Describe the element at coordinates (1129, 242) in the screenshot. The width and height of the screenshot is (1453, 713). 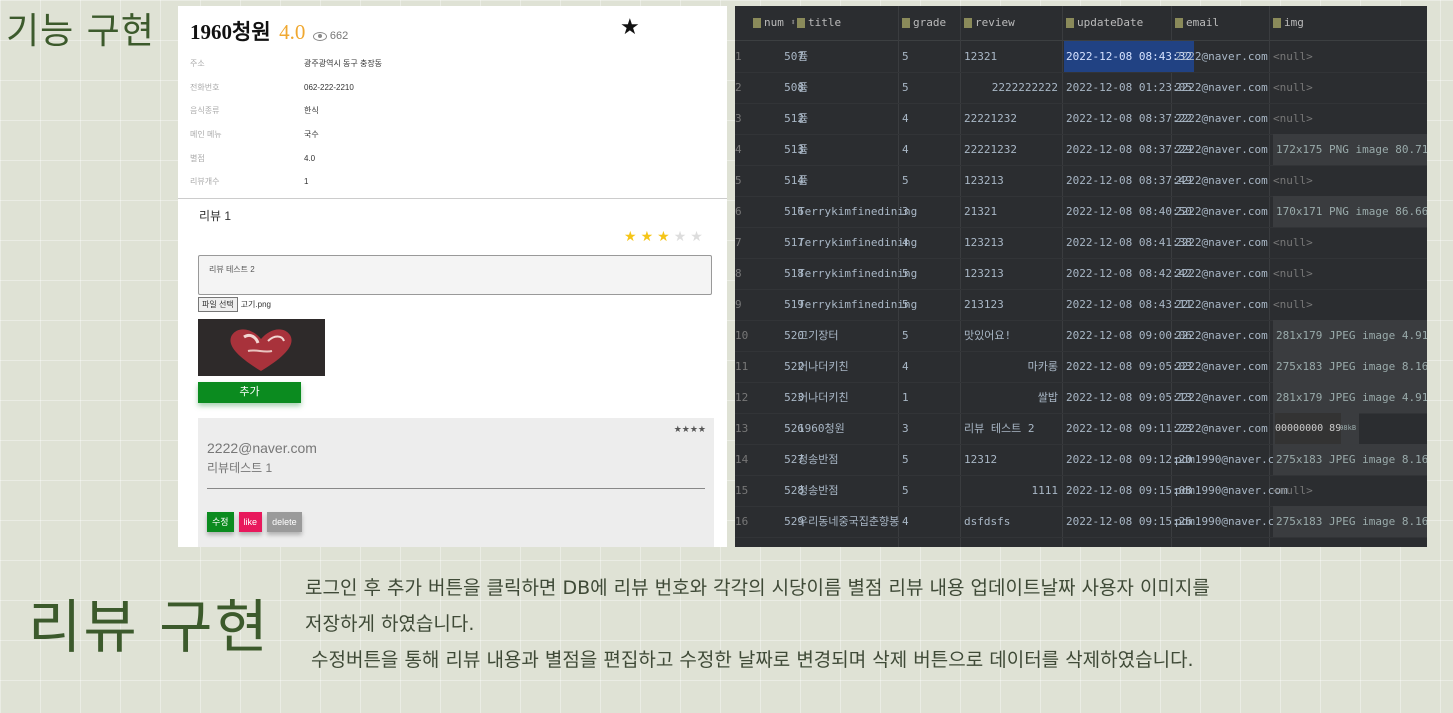
I see `cell-updatedate: 2022-12-08 08:41:38` at that location.